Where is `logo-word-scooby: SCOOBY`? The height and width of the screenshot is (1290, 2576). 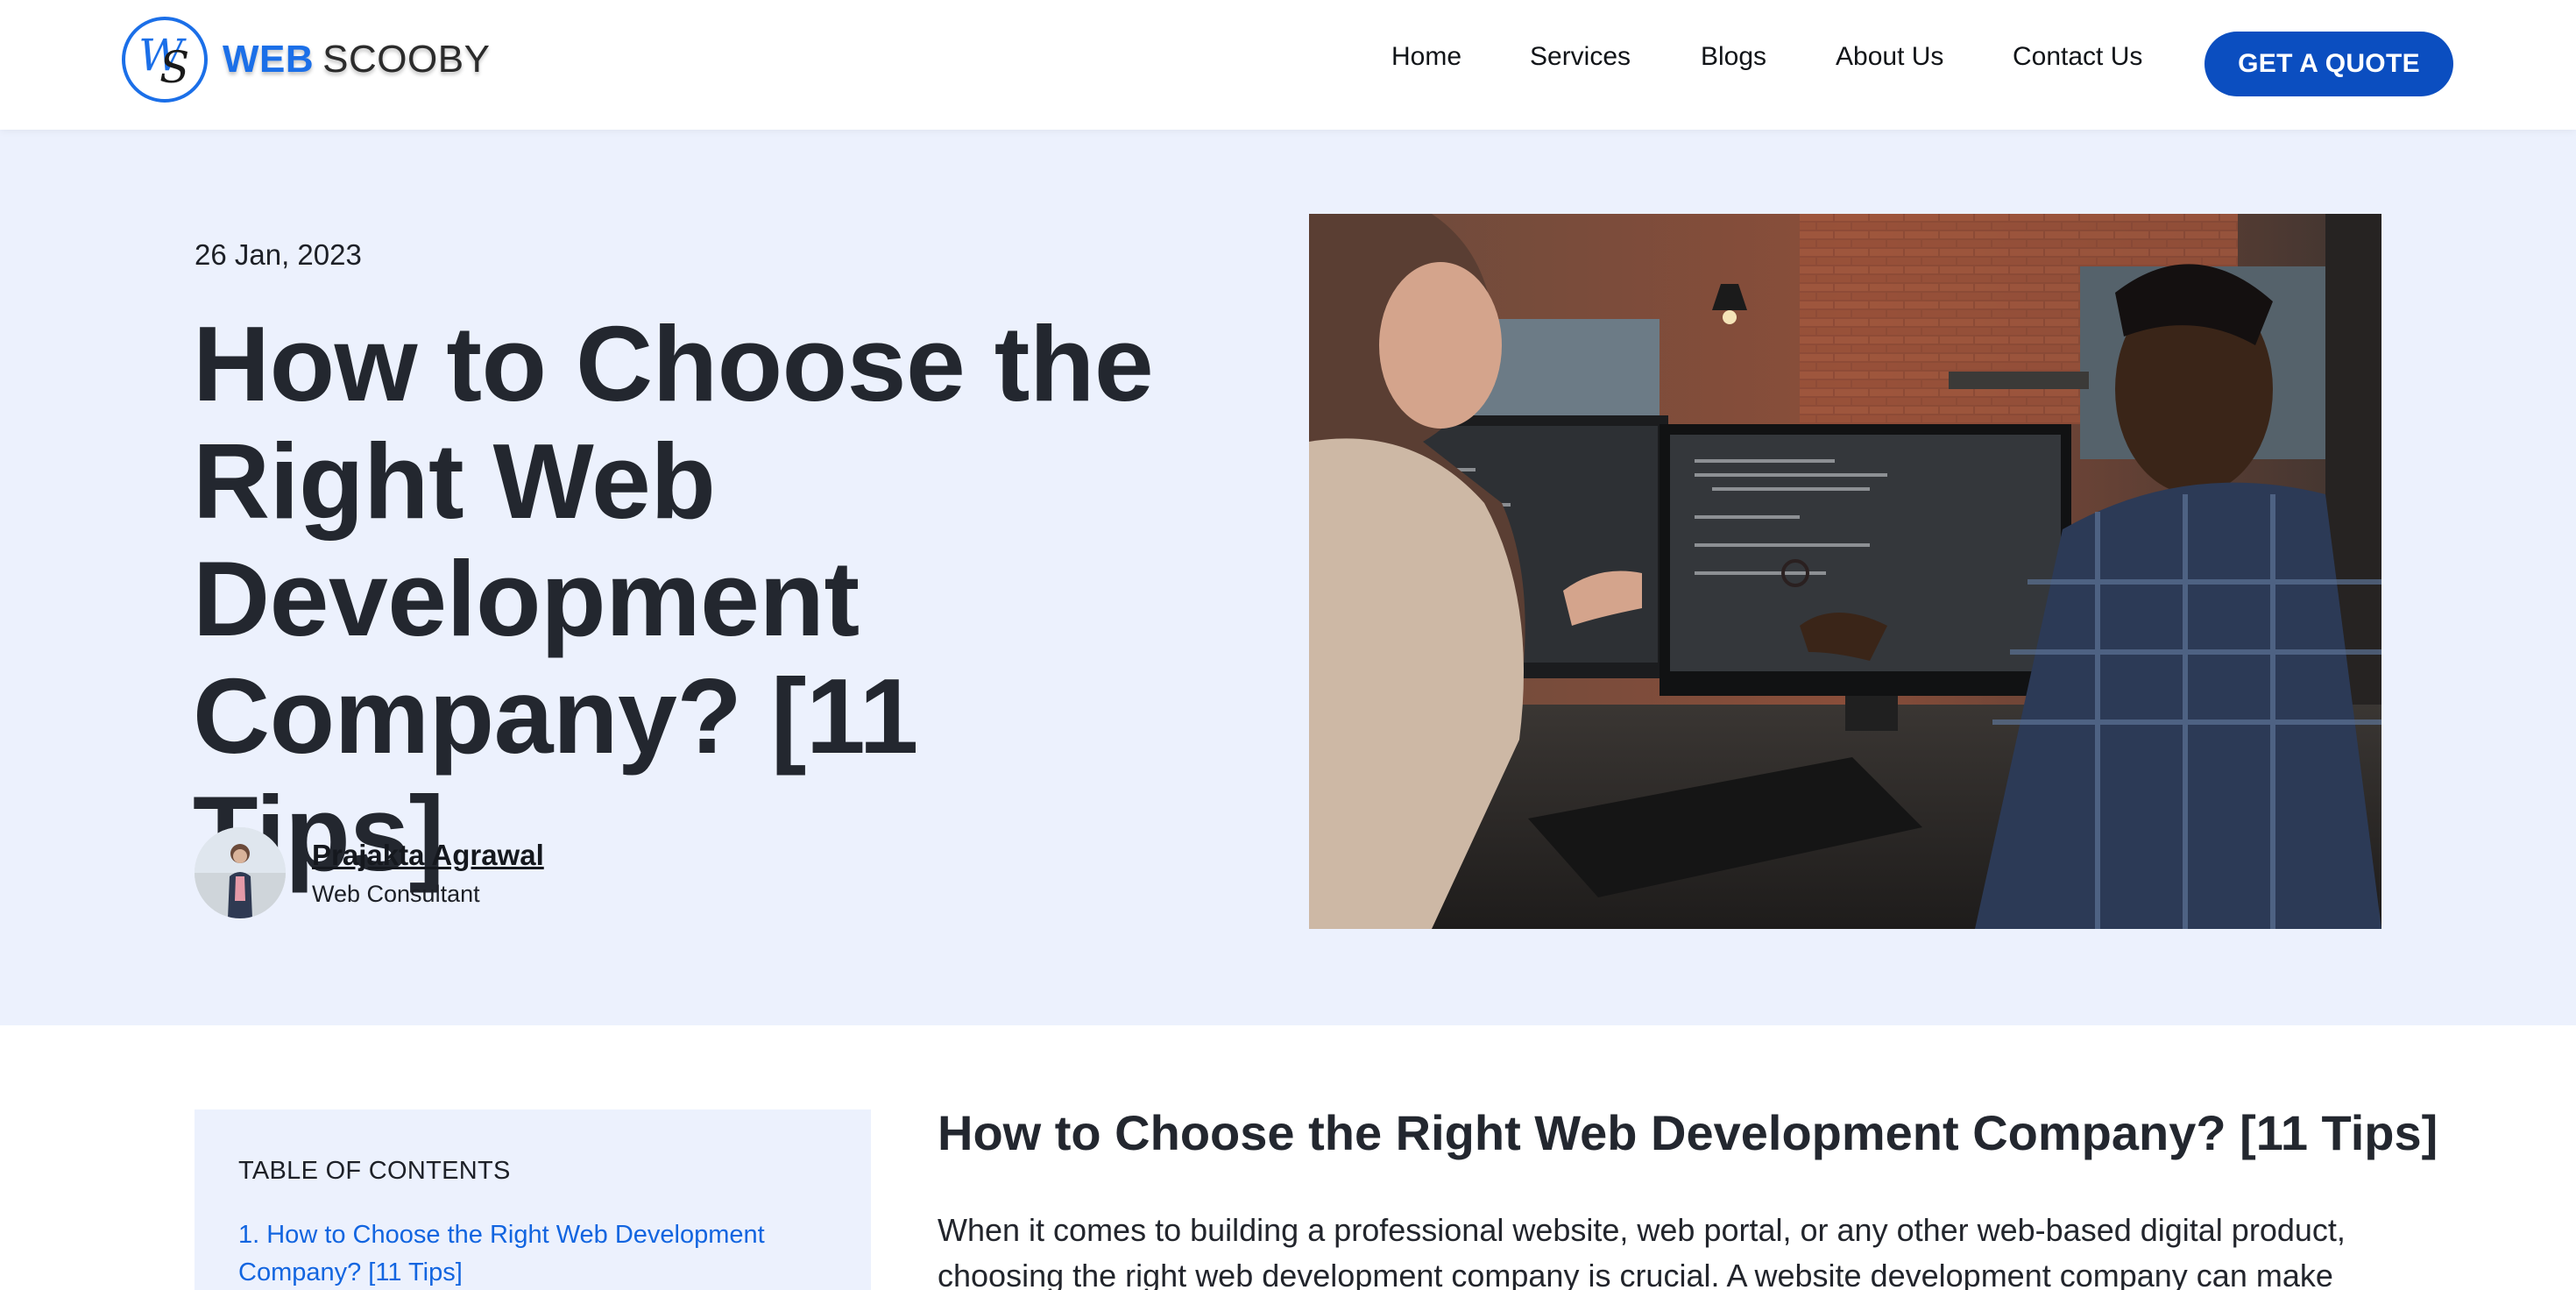 logo-word-scooby: SCOOBY is located at coordinates (406, 59).